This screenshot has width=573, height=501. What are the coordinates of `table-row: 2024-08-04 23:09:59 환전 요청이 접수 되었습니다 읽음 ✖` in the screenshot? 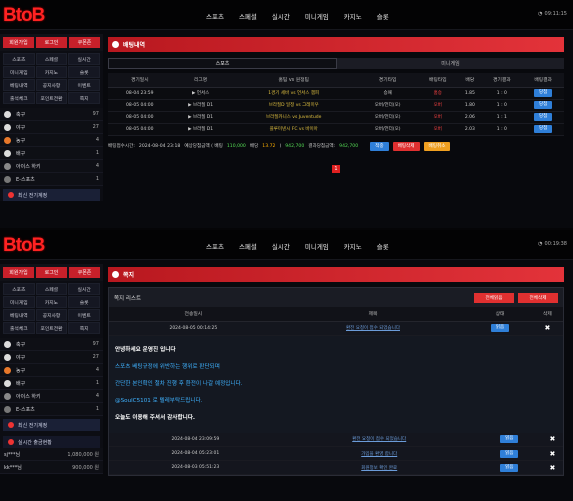 It's located at (336, 439).